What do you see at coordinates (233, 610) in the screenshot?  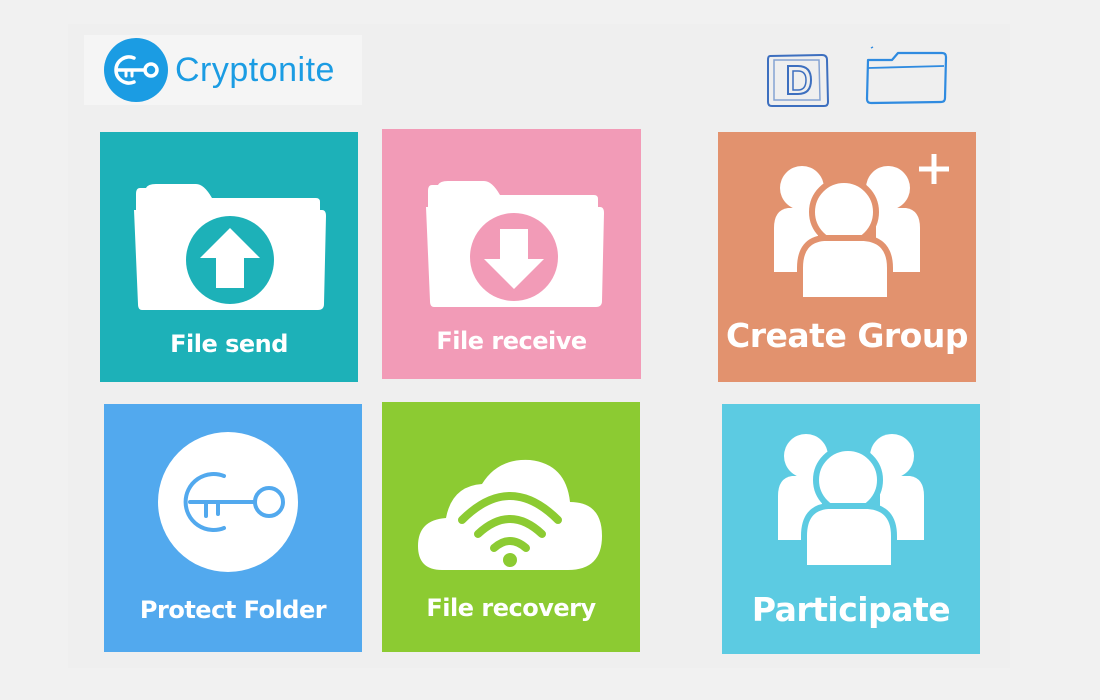 I see `protect-folder-label: Protect Folder` at bounding box center [233, 610].